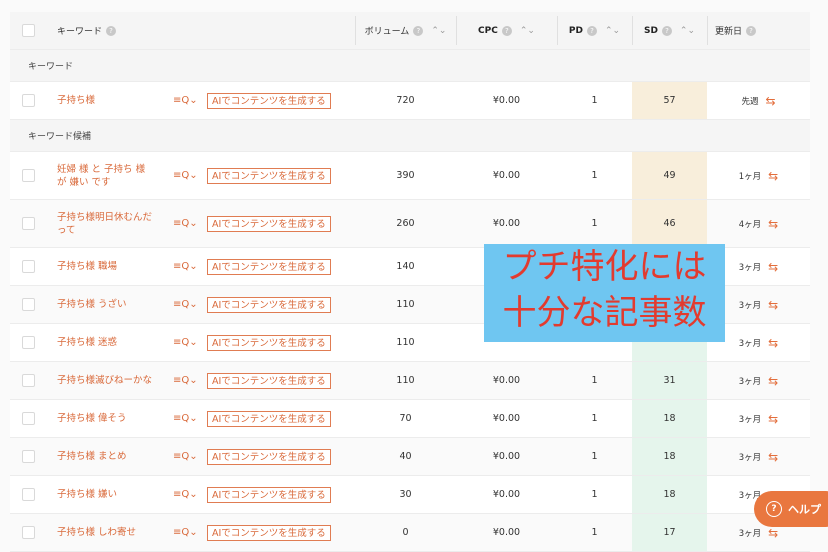  Describe the element at coordinates (575, 30) in the screenshot. I see `header-pd: PD` at that location.